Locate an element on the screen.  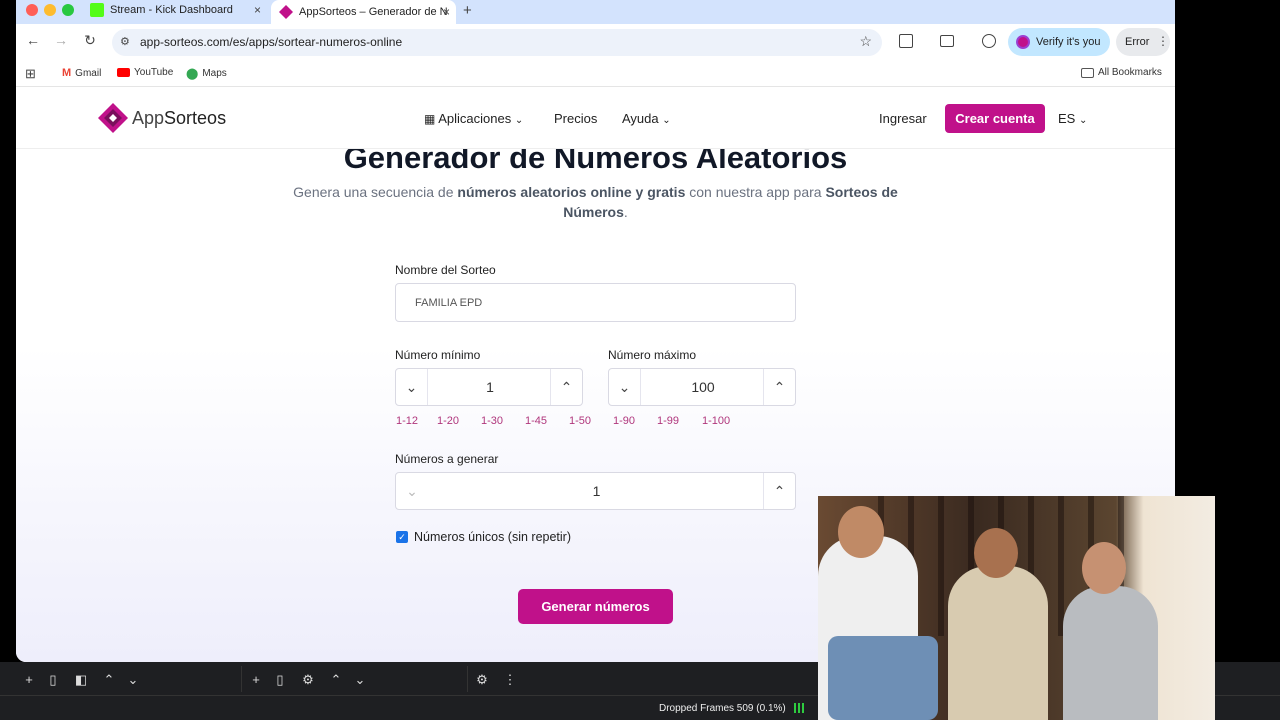
extensions-icon is located at coordinates (906, 41).